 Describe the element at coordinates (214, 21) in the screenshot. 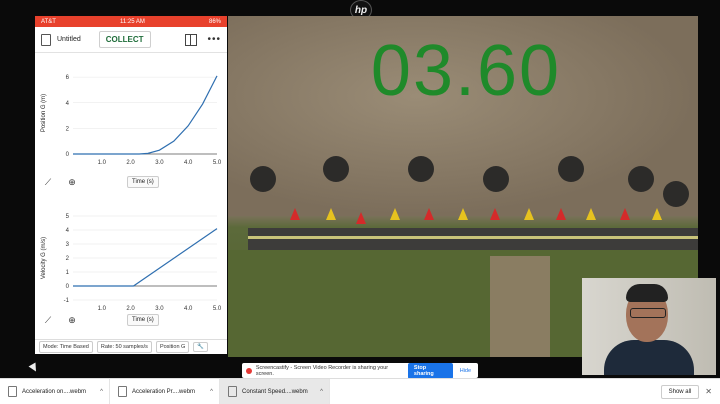

I see `battery-label: 86%` at that location.